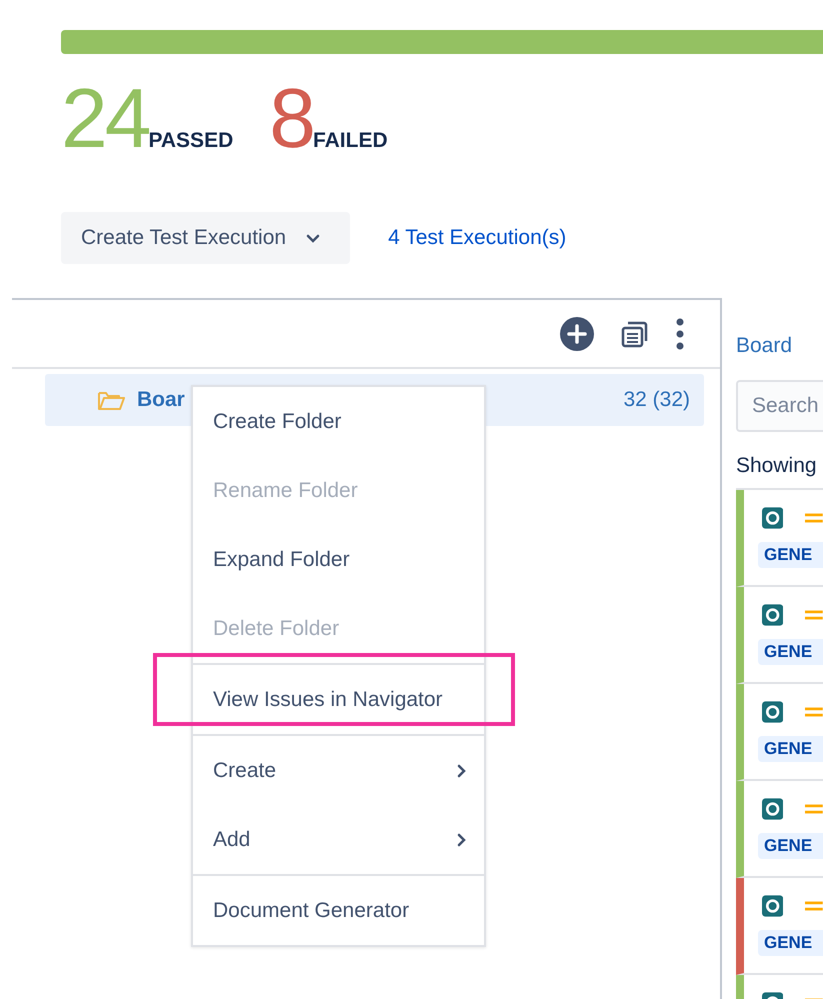 The image size is (823, 999). I want to click on passed-label: PASSED, so click(191, 141).